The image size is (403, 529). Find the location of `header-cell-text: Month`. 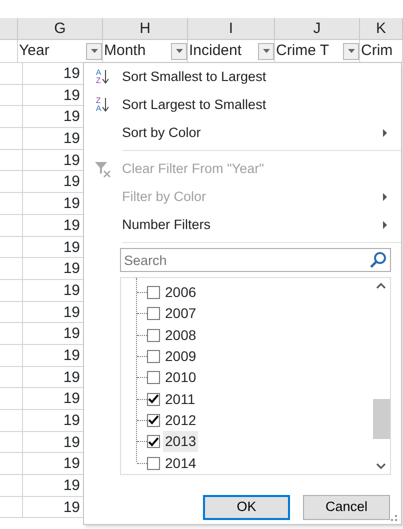

header-cell-text: Month is located at coordinates (125, 50).